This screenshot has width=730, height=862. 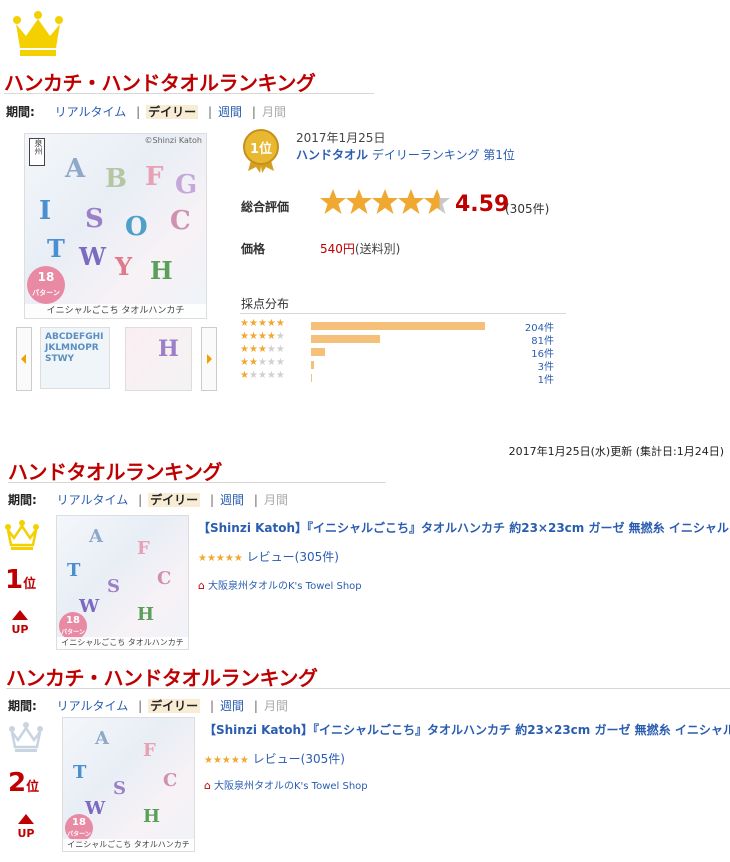 I want to click on rating-stars, so click(x=385, y=201).